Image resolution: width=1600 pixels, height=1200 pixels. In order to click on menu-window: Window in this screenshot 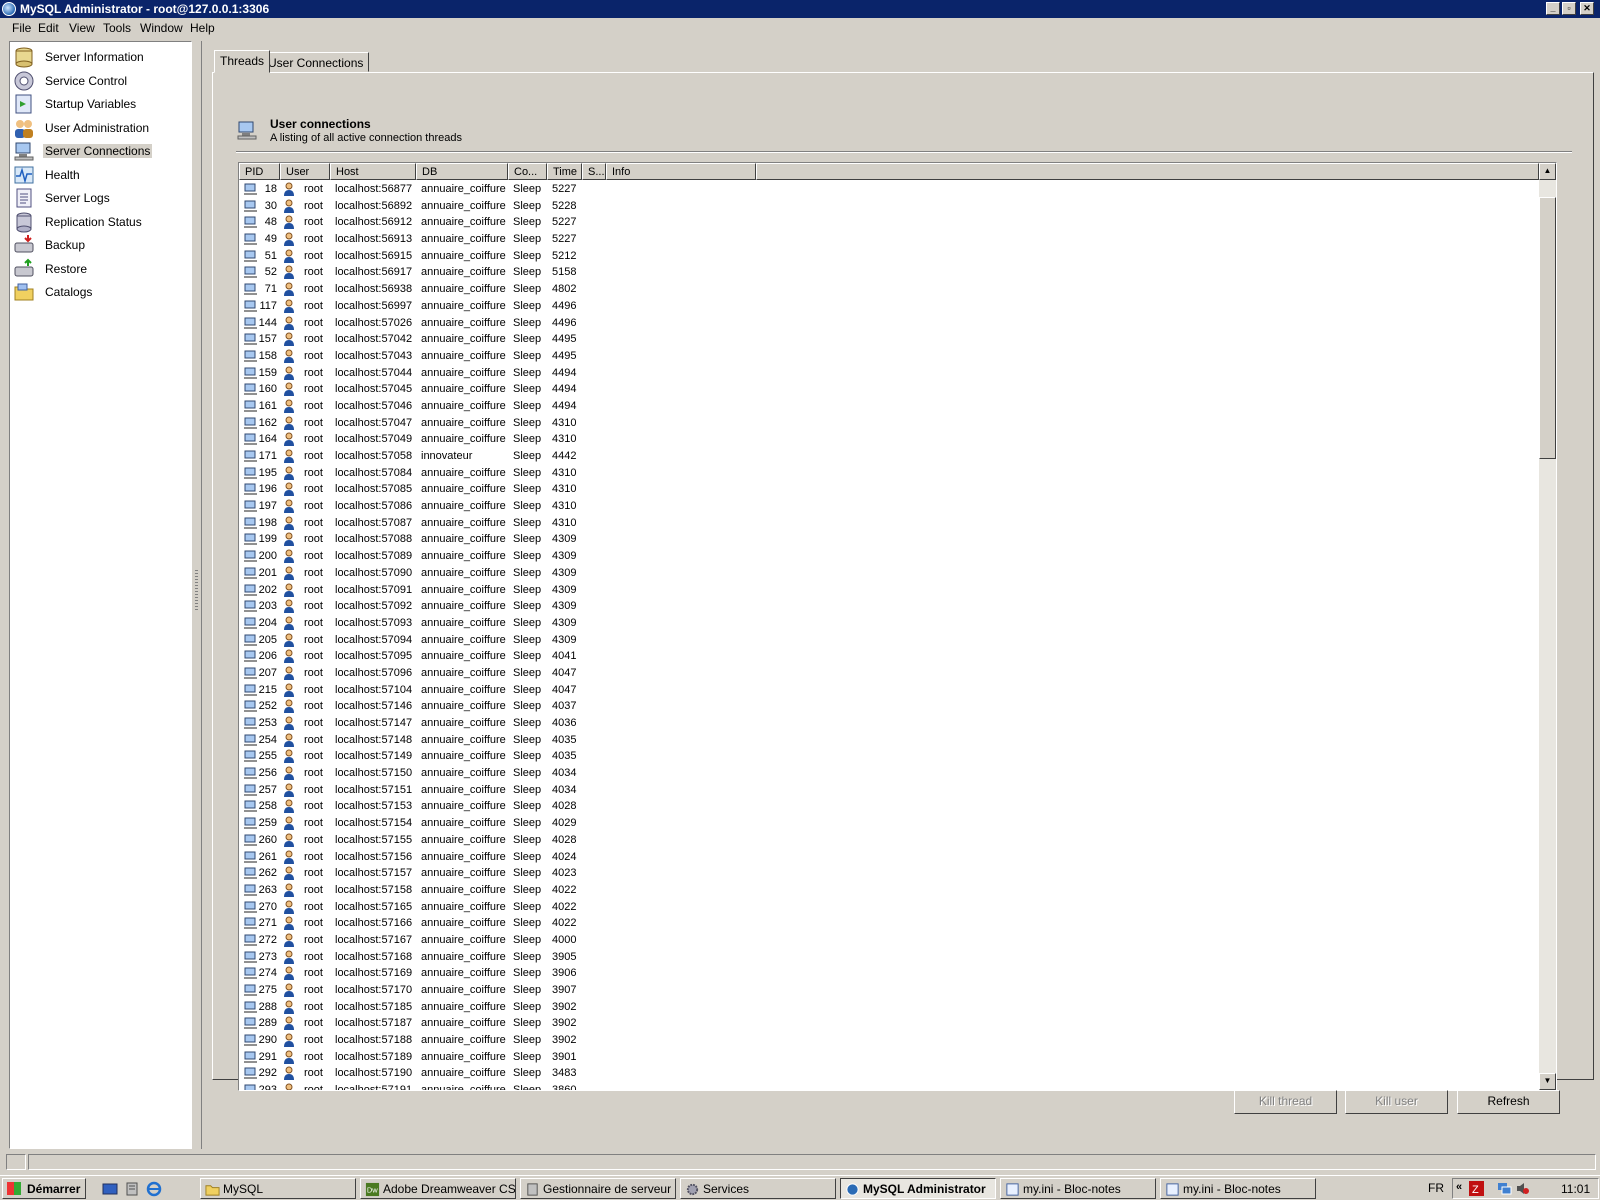, I will do `click(161, 28)`.